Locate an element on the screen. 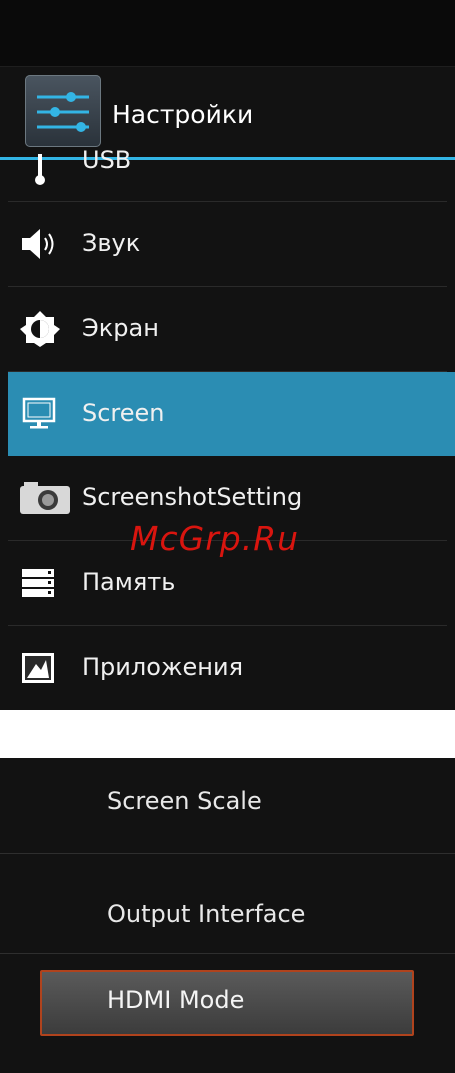  storage-icon is located at coordinates (40, 583).